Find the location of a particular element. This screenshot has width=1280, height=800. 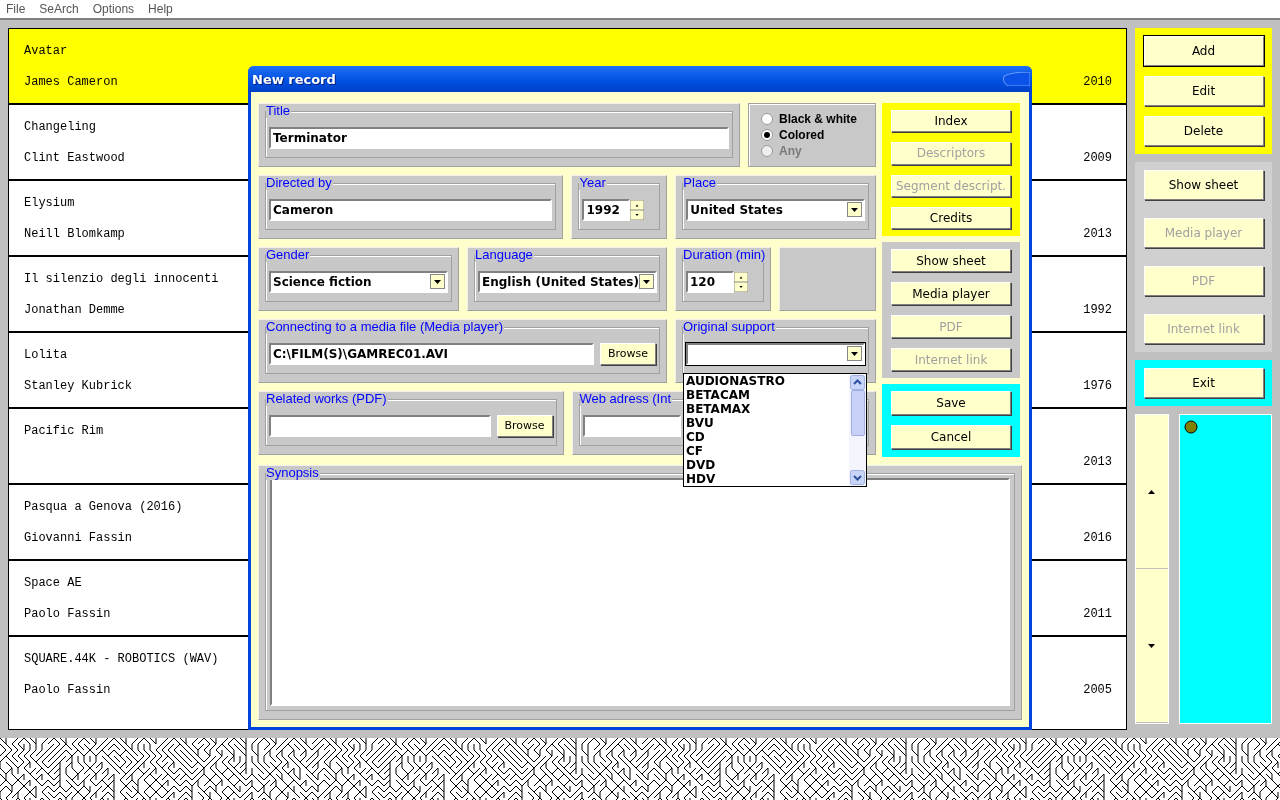

record-year: 1976 is located at coordinates (1097, 386).